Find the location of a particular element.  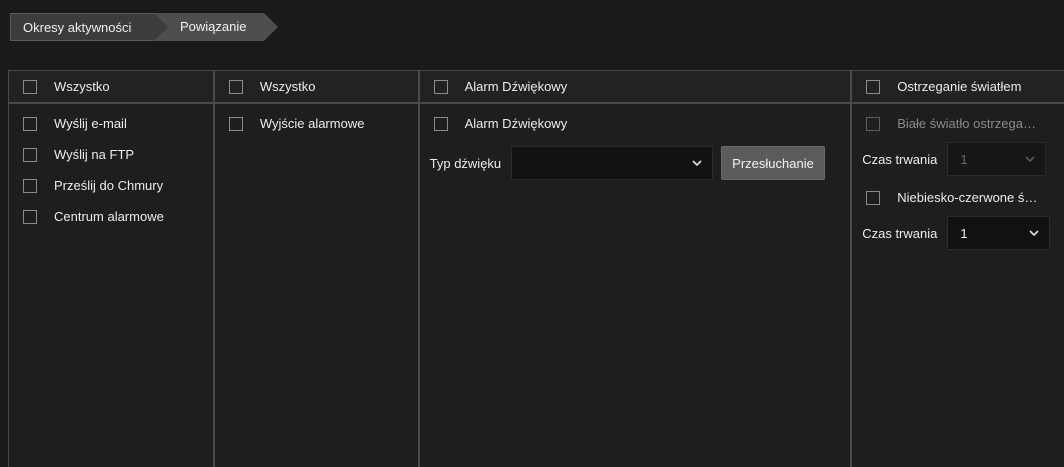

alarm-output-checkbox is located at coordinates (235, 123).